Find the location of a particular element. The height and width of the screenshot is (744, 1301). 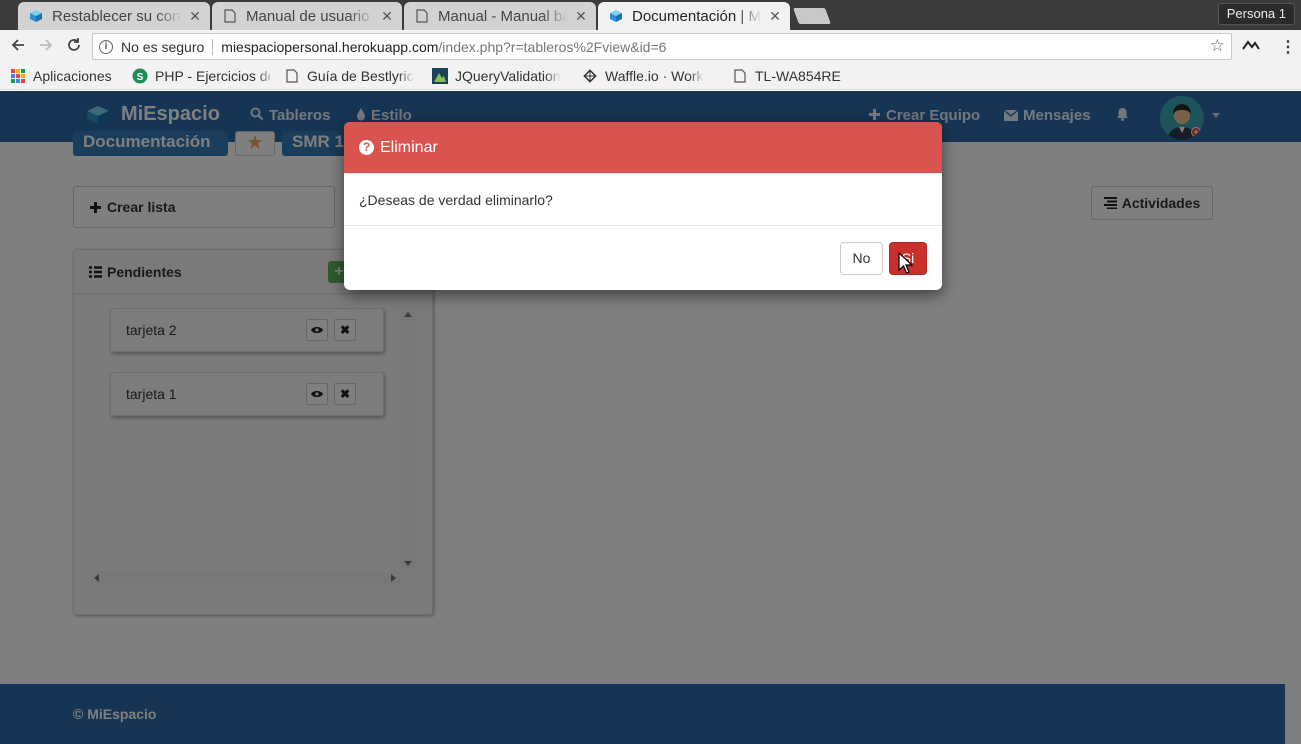

tab-title: Documentación | MiEspacio is located at coordinates (697, 16).